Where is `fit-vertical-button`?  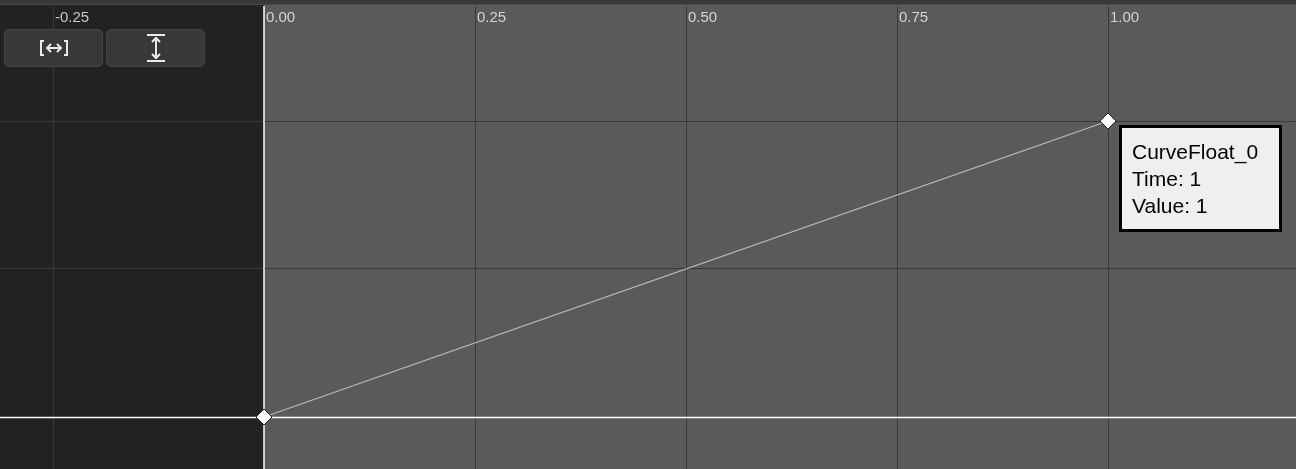
fit-vertical-button is located at coordinates (155, 48).